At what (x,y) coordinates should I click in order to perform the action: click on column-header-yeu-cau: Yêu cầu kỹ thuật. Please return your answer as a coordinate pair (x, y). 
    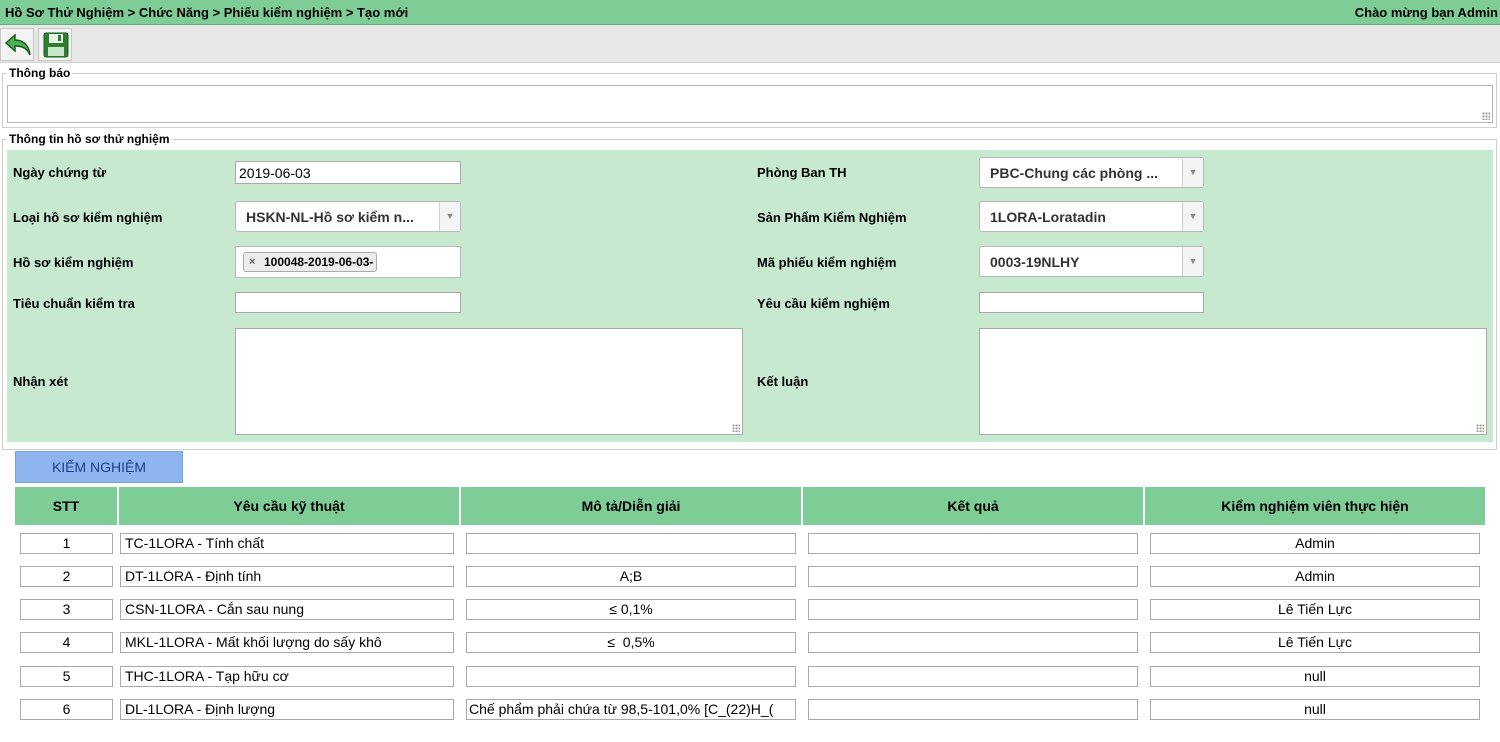
    Looking at the image, I should click on (289, 506).